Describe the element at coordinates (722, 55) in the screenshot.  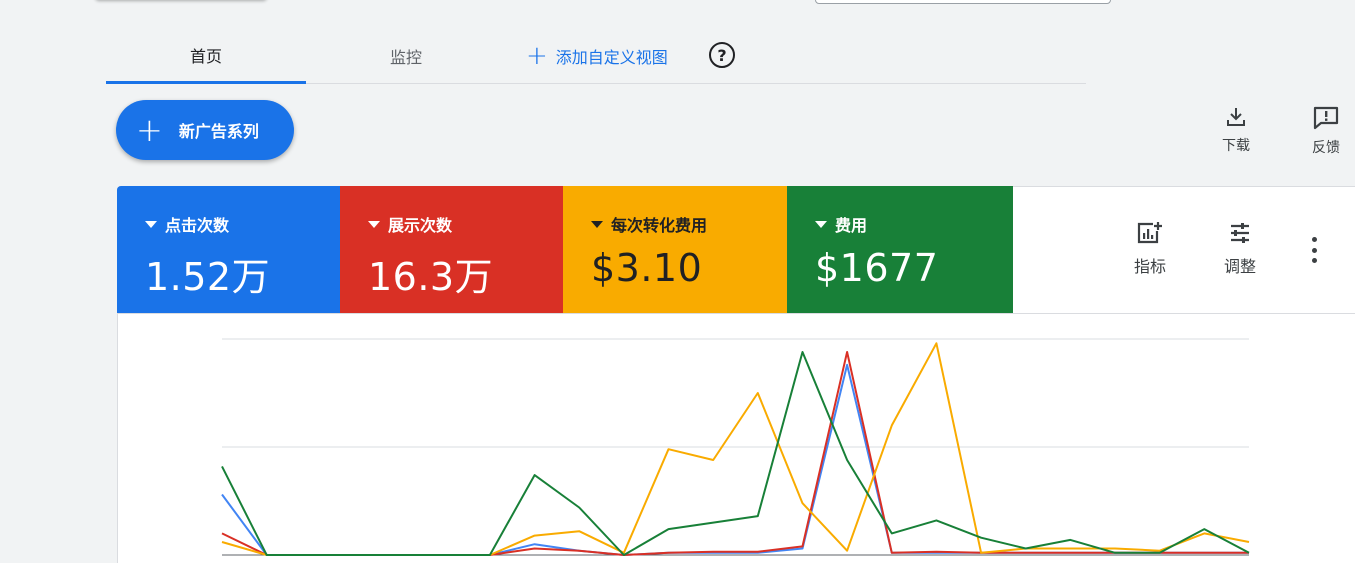
I see `help-circle-icon: ?` at that location.